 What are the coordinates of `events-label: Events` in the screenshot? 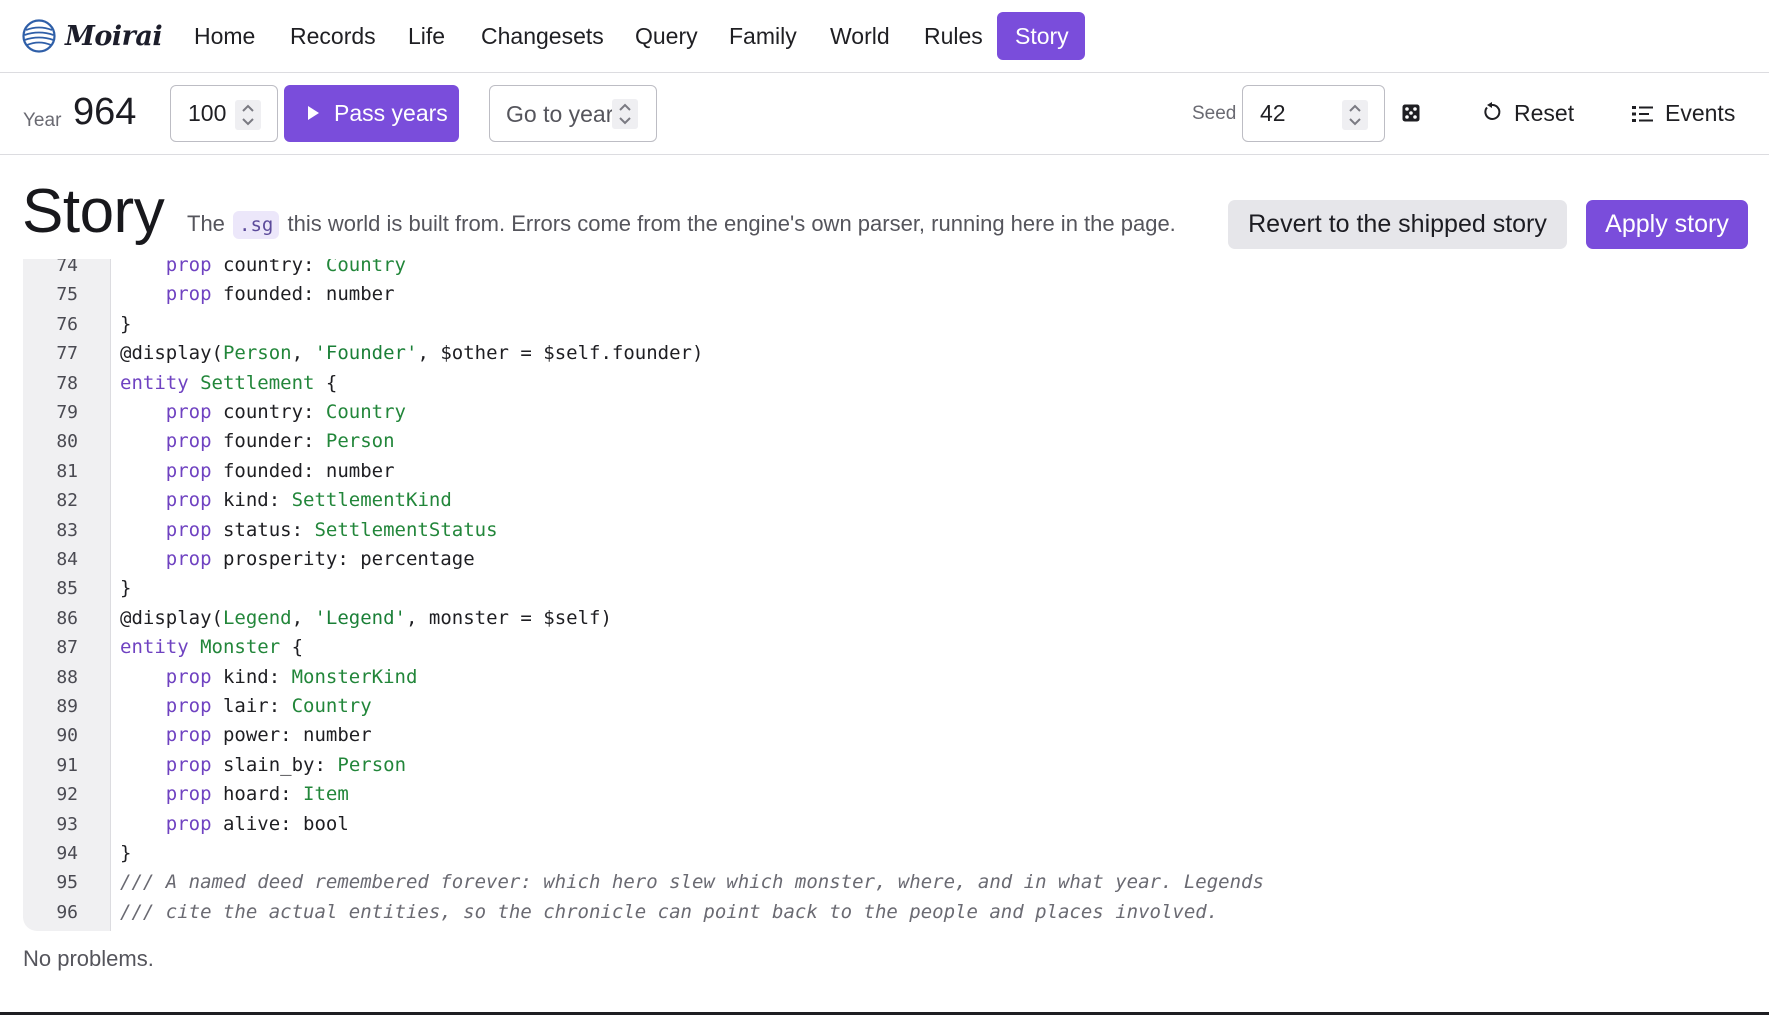 It's located at (1700, 113).